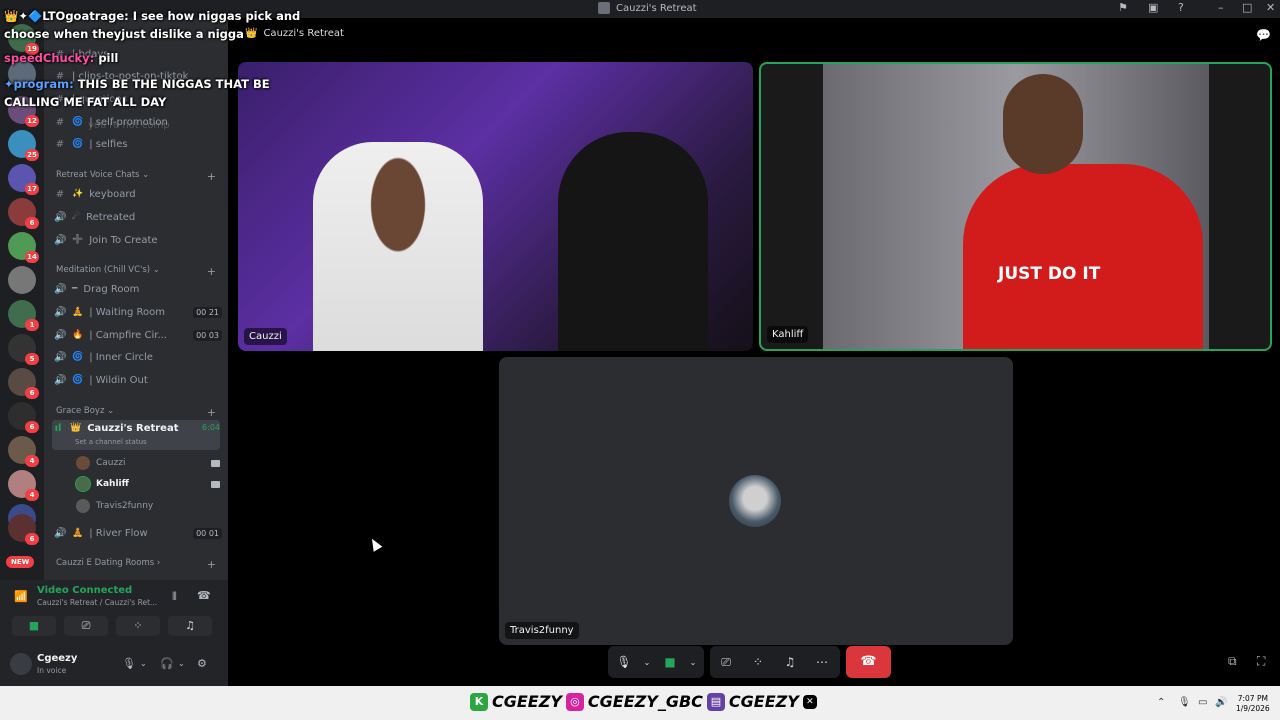 The width and height of the screenshot is (1280, 720). Describe the element at coordinates (138, 626) in the screenshot. I see `activities-button: ⁘` at that location.